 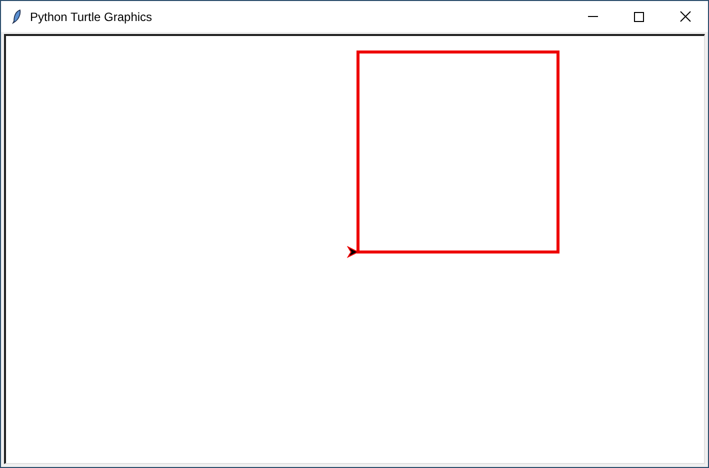 I want to click on minimize-icon, so click(x=593, y=16).